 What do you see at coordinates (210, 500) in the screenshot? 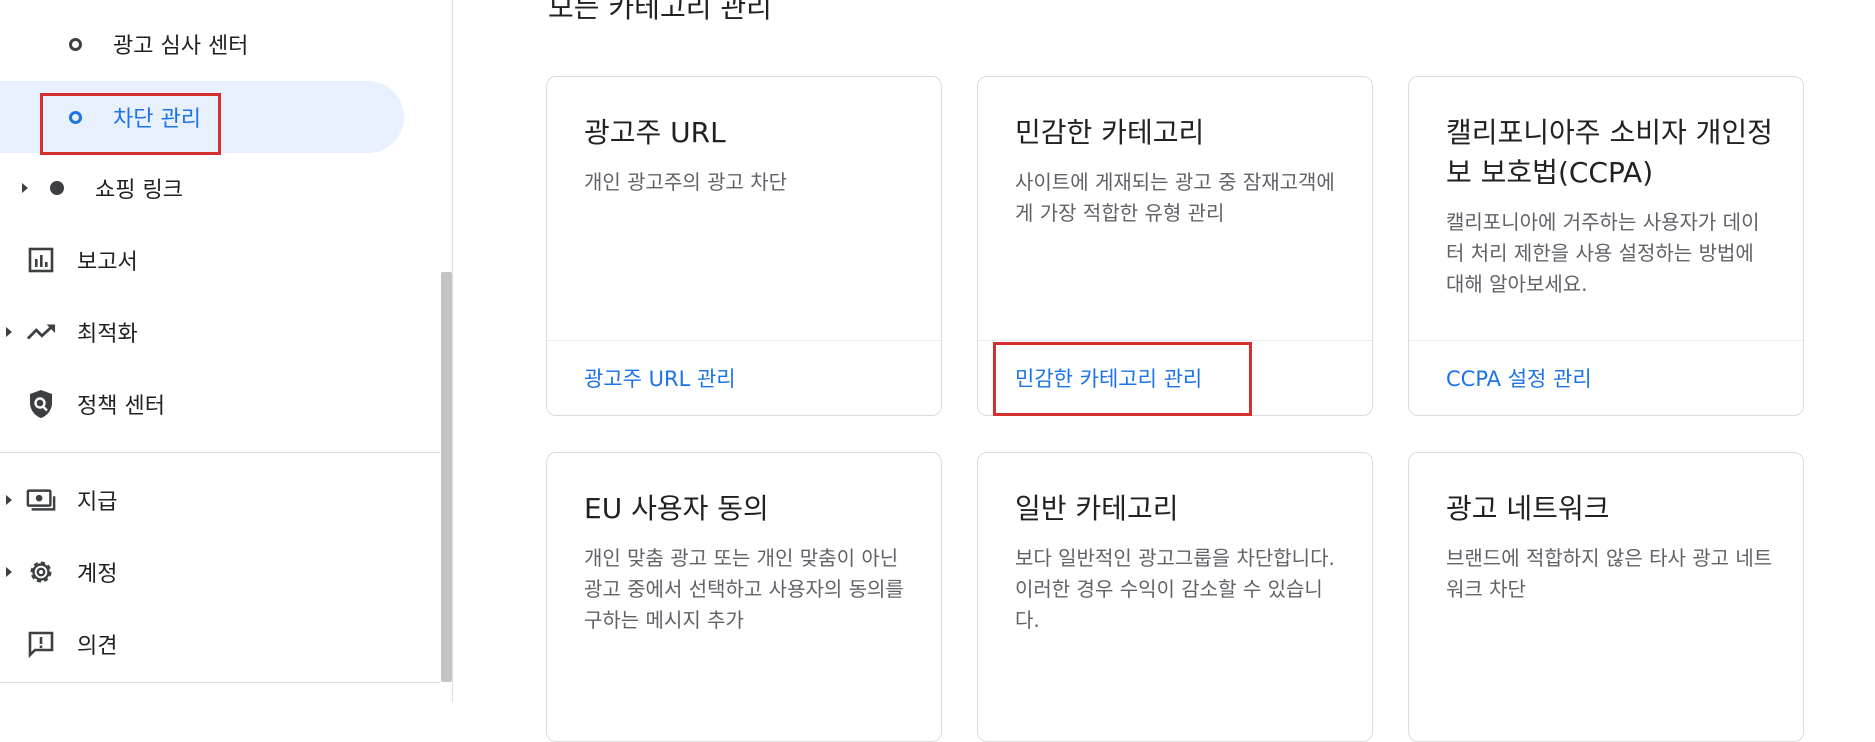
I see `sidebar-item-payments: 지급` at bounding box center [210, 500].